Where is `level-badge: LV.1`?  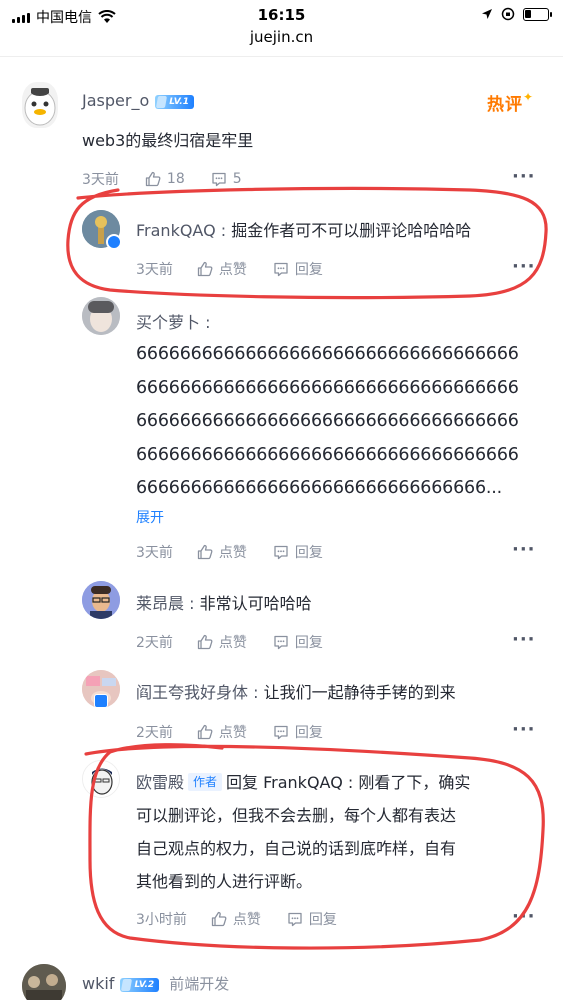 level-badge: LV.1 is located at coordinates (174, 101).